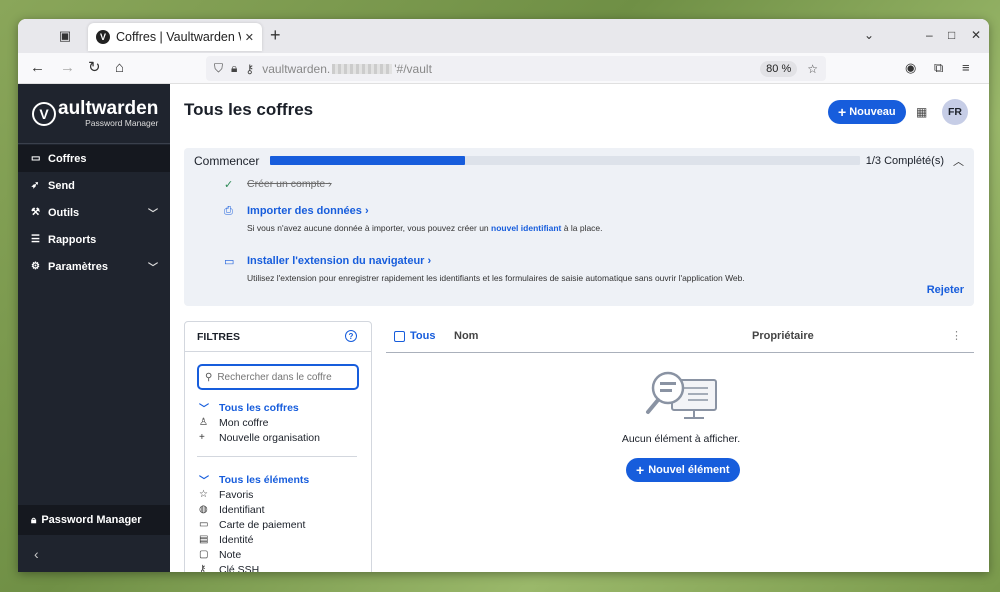 The height and width of the screenshot is (592, 1000). What do you see at coordinates (254, 539) in the screenshot?
I see `filter-identity: ▤ Identité` at bounding box center [254, 539].